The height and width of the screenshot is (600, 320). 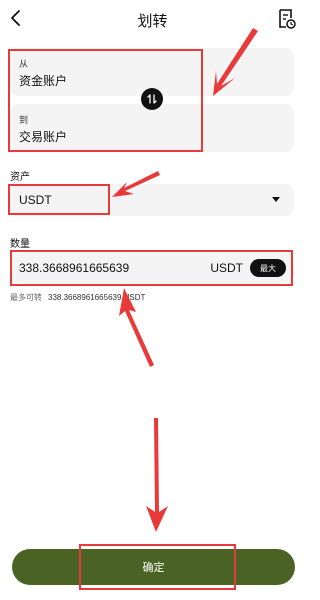 What do you see at coordinates (97, 297) in the screenshot?
I see `available-value: 338.3668961665639 USDT` at bounding box center [97, 297].